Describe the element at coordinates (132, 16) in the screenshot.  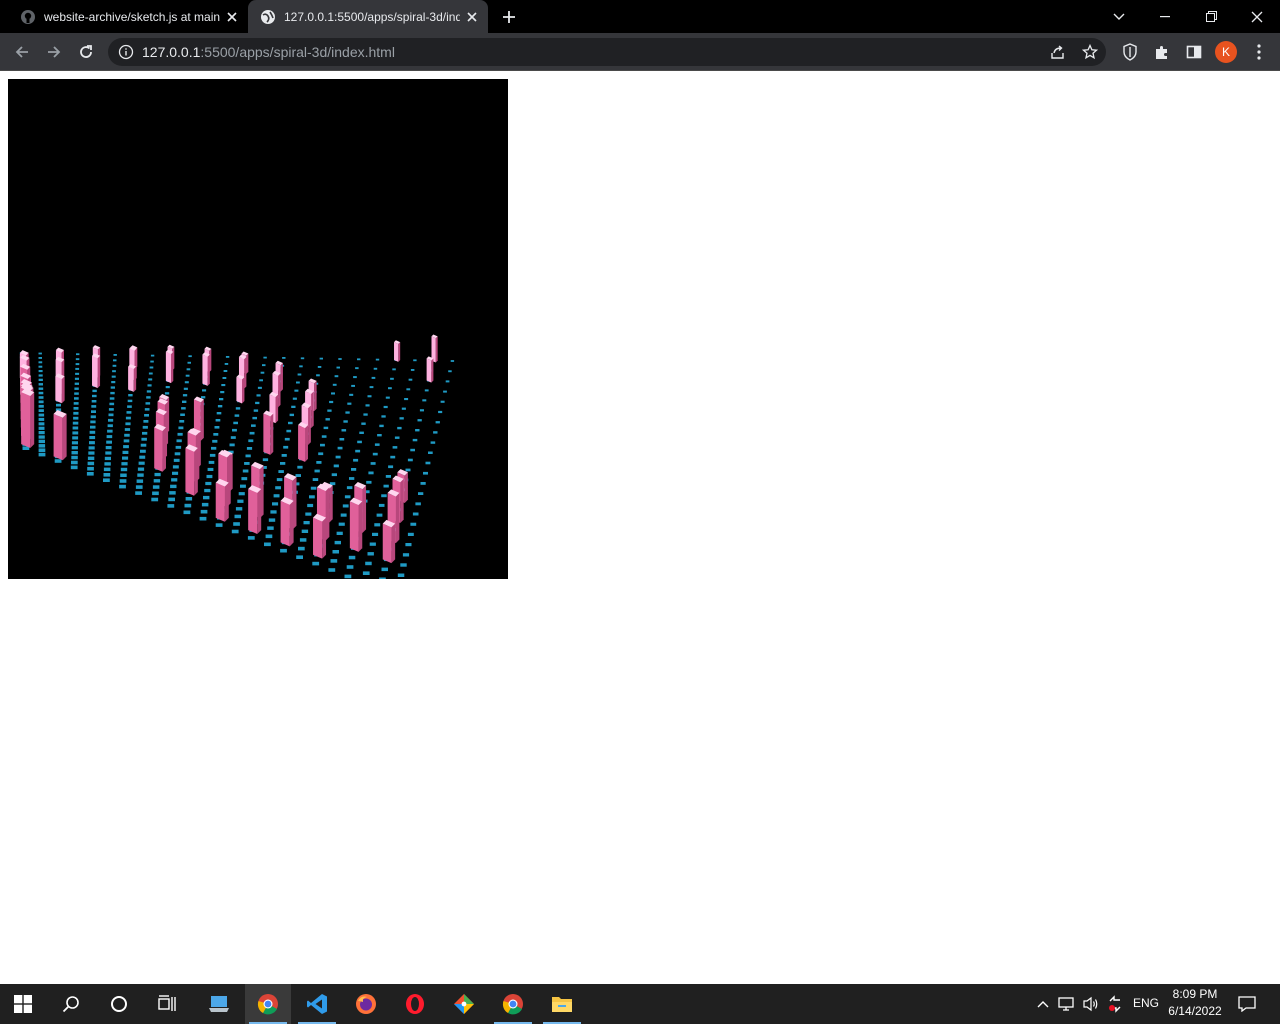
I see `tab-title: website-archive/sketch.js at main` at that location.